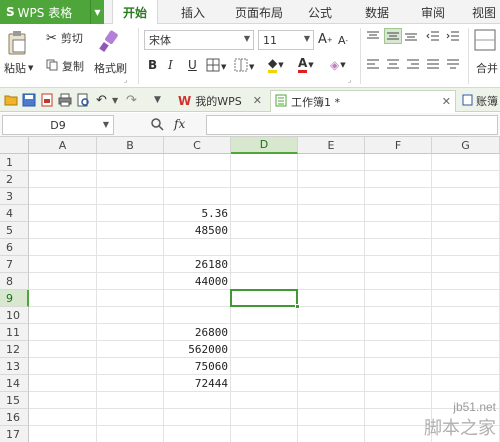 The height and width of the screenshot is (442, 500). What do you see at coordinates (479, 101) in the screenshot?
I see `doc-tab-ledger: 账簿` at bounding box center [479, 101].